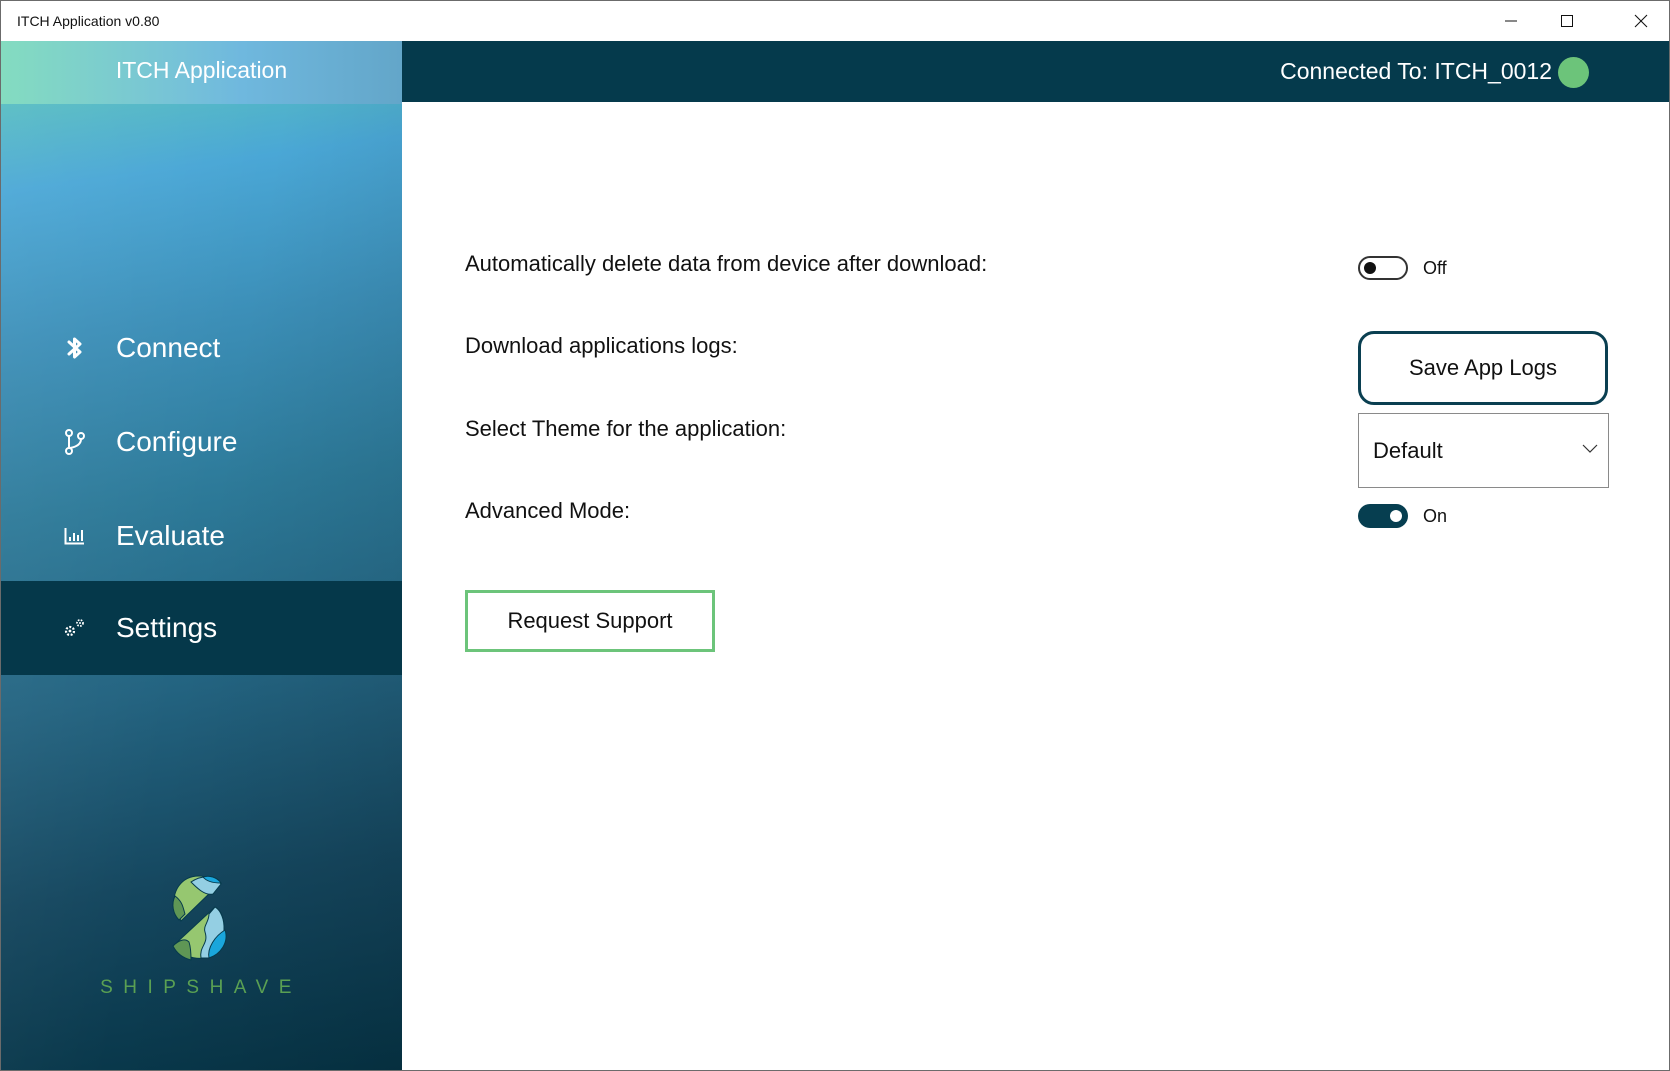  Describe the element at coordinates (177, 441) in the screenshot. I see `sidebar-item-label: Configure` at that location.